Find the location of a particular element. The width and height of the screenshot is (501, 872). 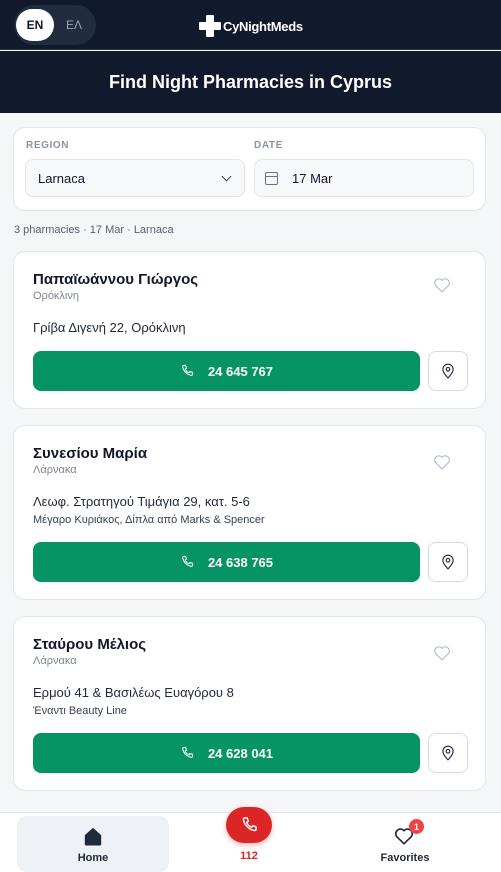

pharmacy-name: Συνεσίου Μαρία is located at coordinates (90, 453).